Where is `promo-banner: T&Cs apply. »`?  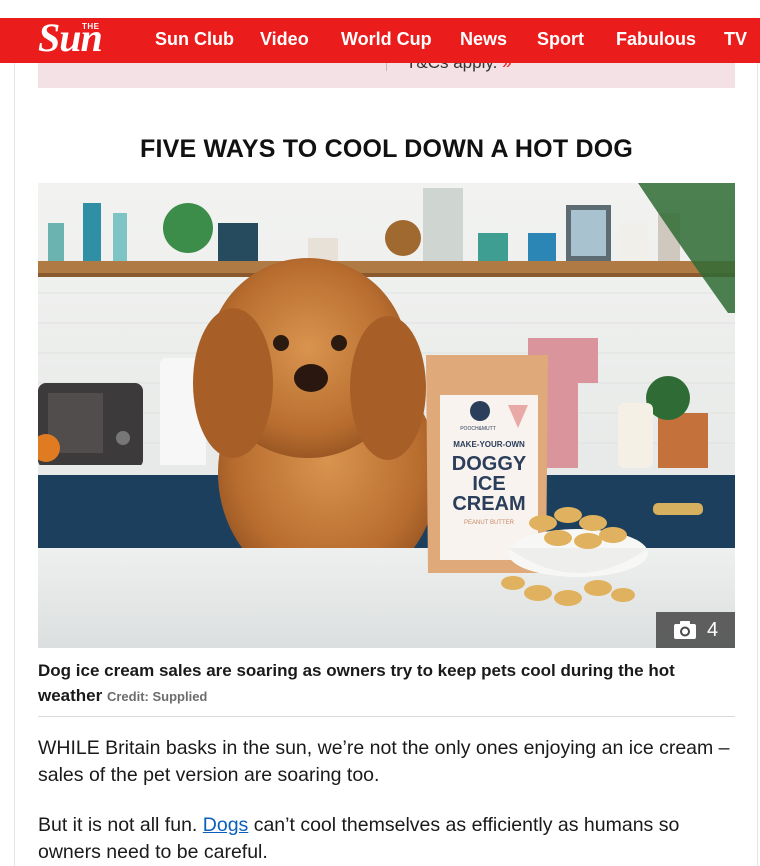 promo-banner: T&Cs apply. » is located at coordinates (386, 75).